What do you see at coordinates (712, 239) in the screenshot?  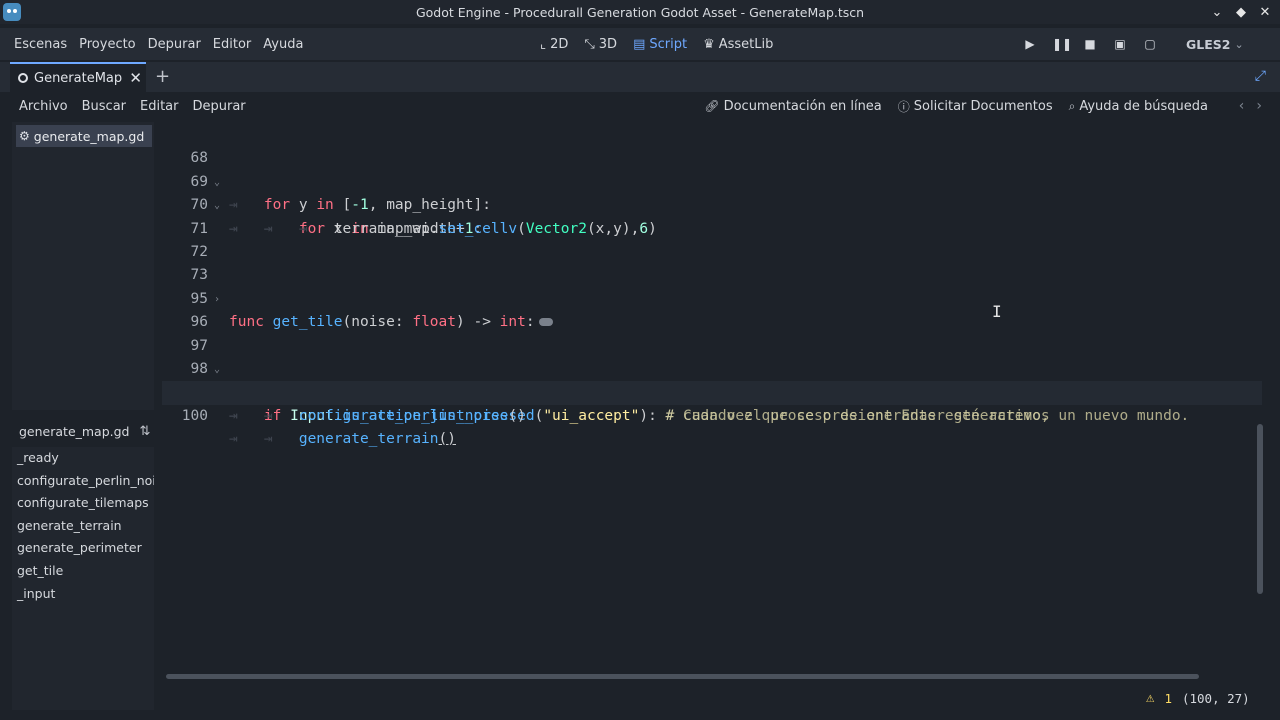 I see `code-line: 72` at bounding box center [712, 239].